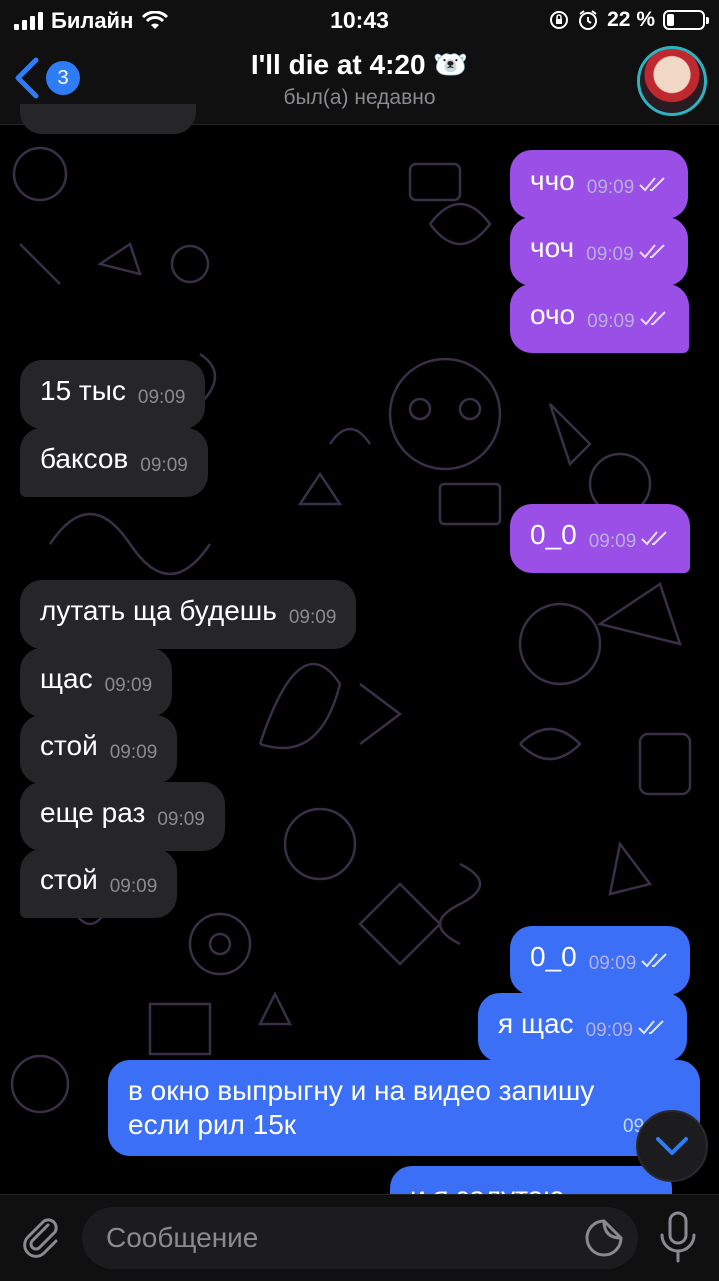 The image size is (719, 1281). Describe the element at coordinates (96, 682) in the screenshot. I see `message-bubble-incoming: щас 09:09` at that location.